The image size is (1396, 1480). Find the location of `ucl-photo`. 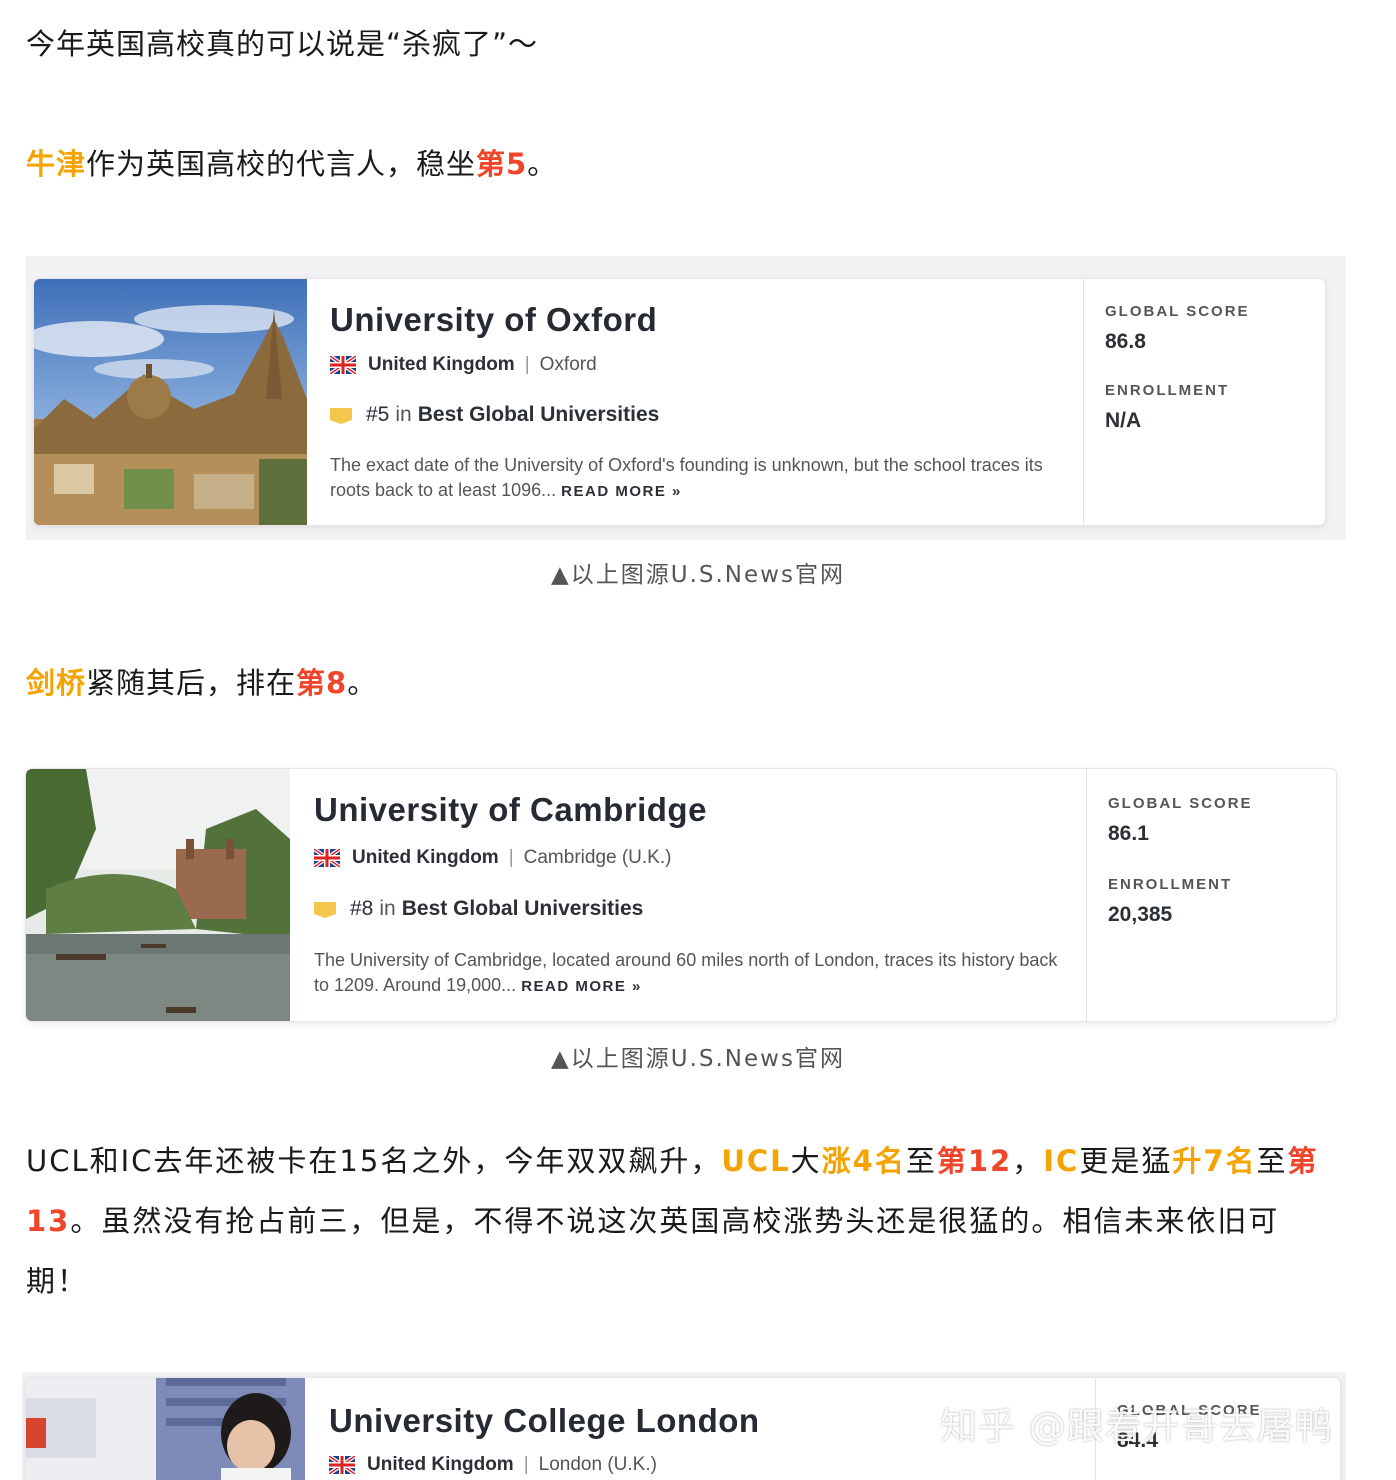

ucl-photo is located at coordinates (165, 1429).